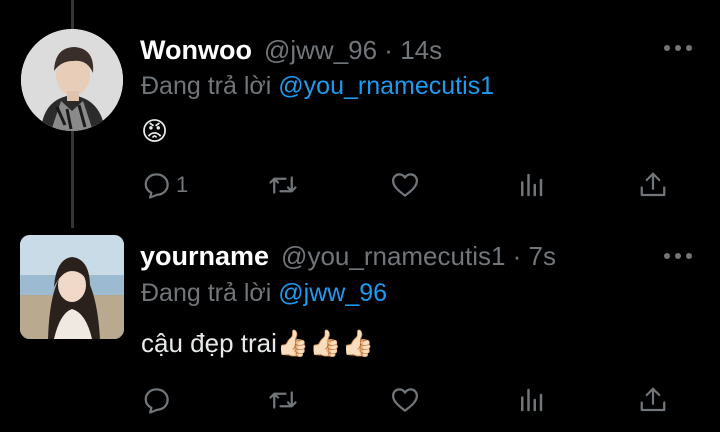 This screenshot has height=432, width=720. I want to click on replying-to: Đang trả lời @jww_96, so click(264, 293).